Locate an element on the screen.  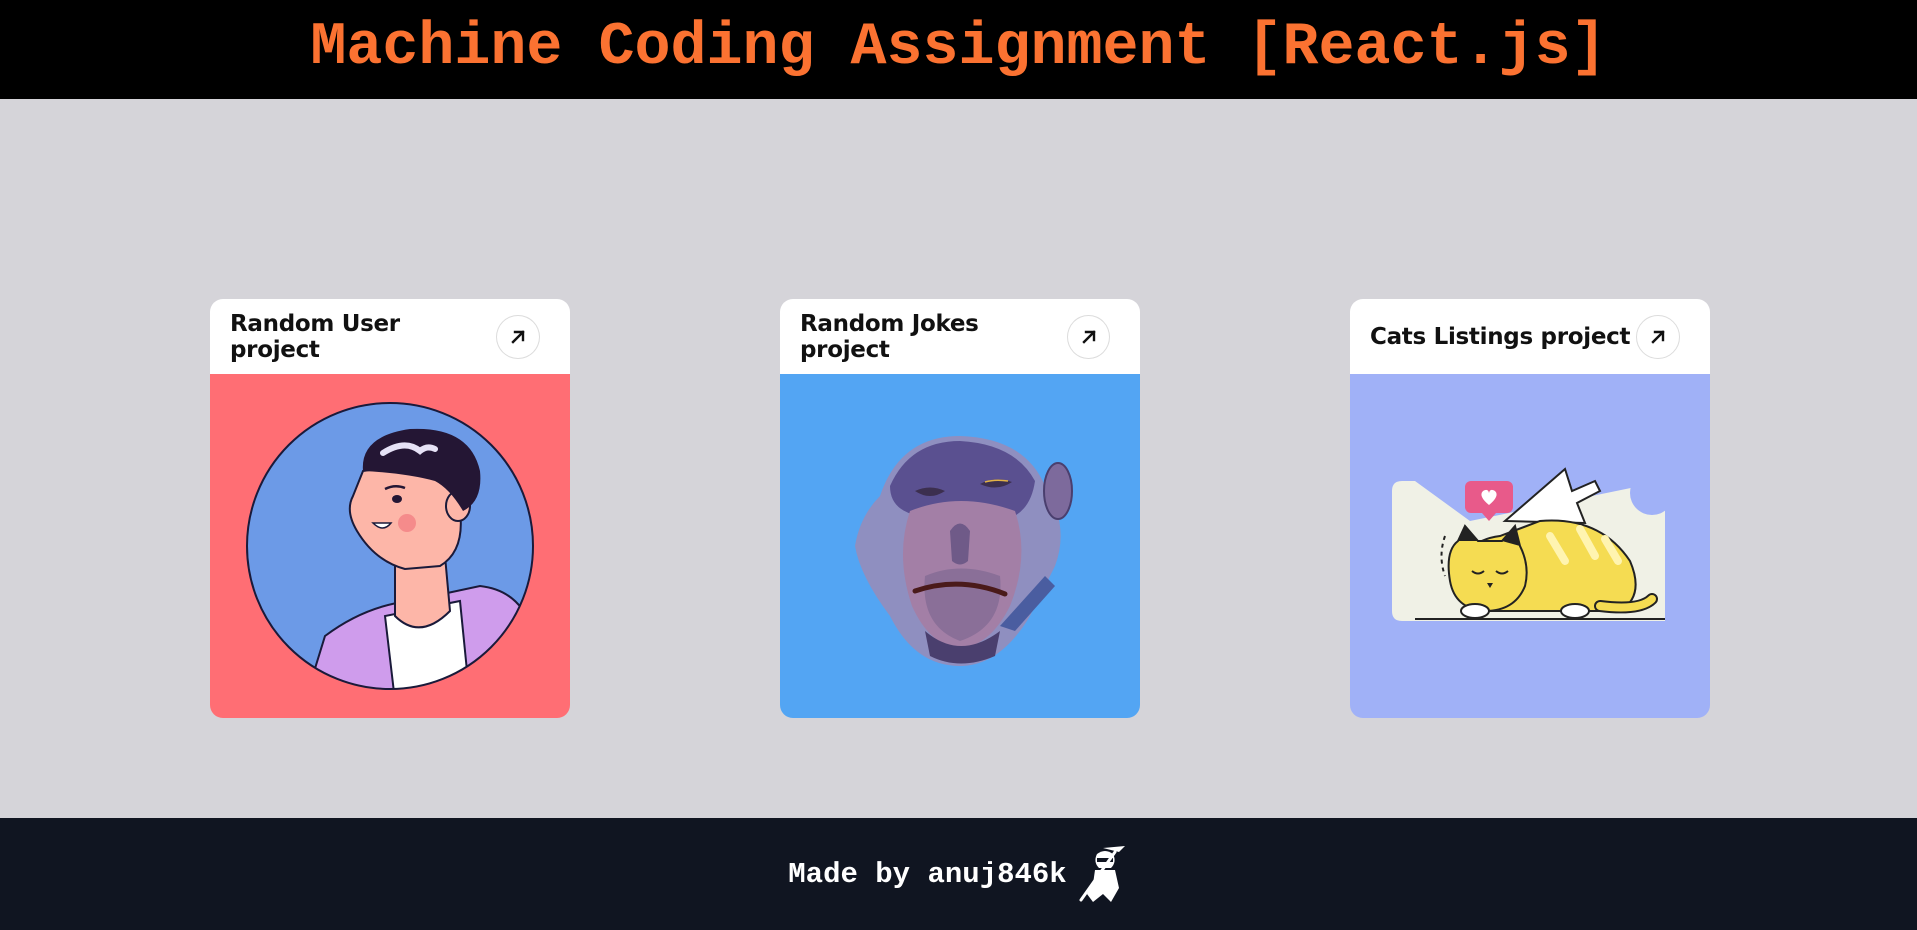
project-card-cats-listings: Cats Listings project is located at coordinates (1530, 508).